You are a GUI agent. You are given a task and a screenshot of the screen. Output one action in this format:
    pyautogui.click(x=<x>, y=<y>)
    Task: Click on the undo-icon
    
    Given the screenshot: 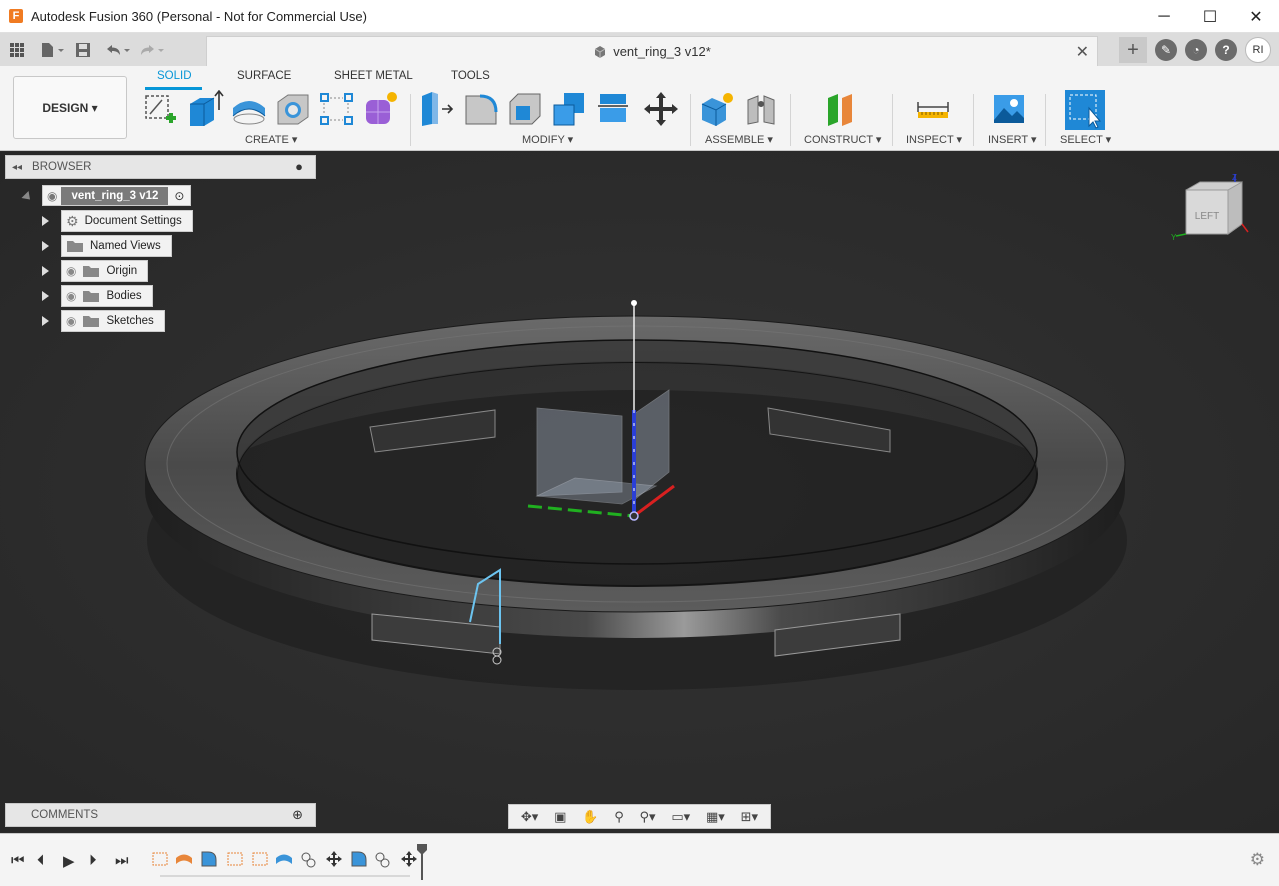 What is the action you would take?
    pyautogui.click(x=117, y=50)
    